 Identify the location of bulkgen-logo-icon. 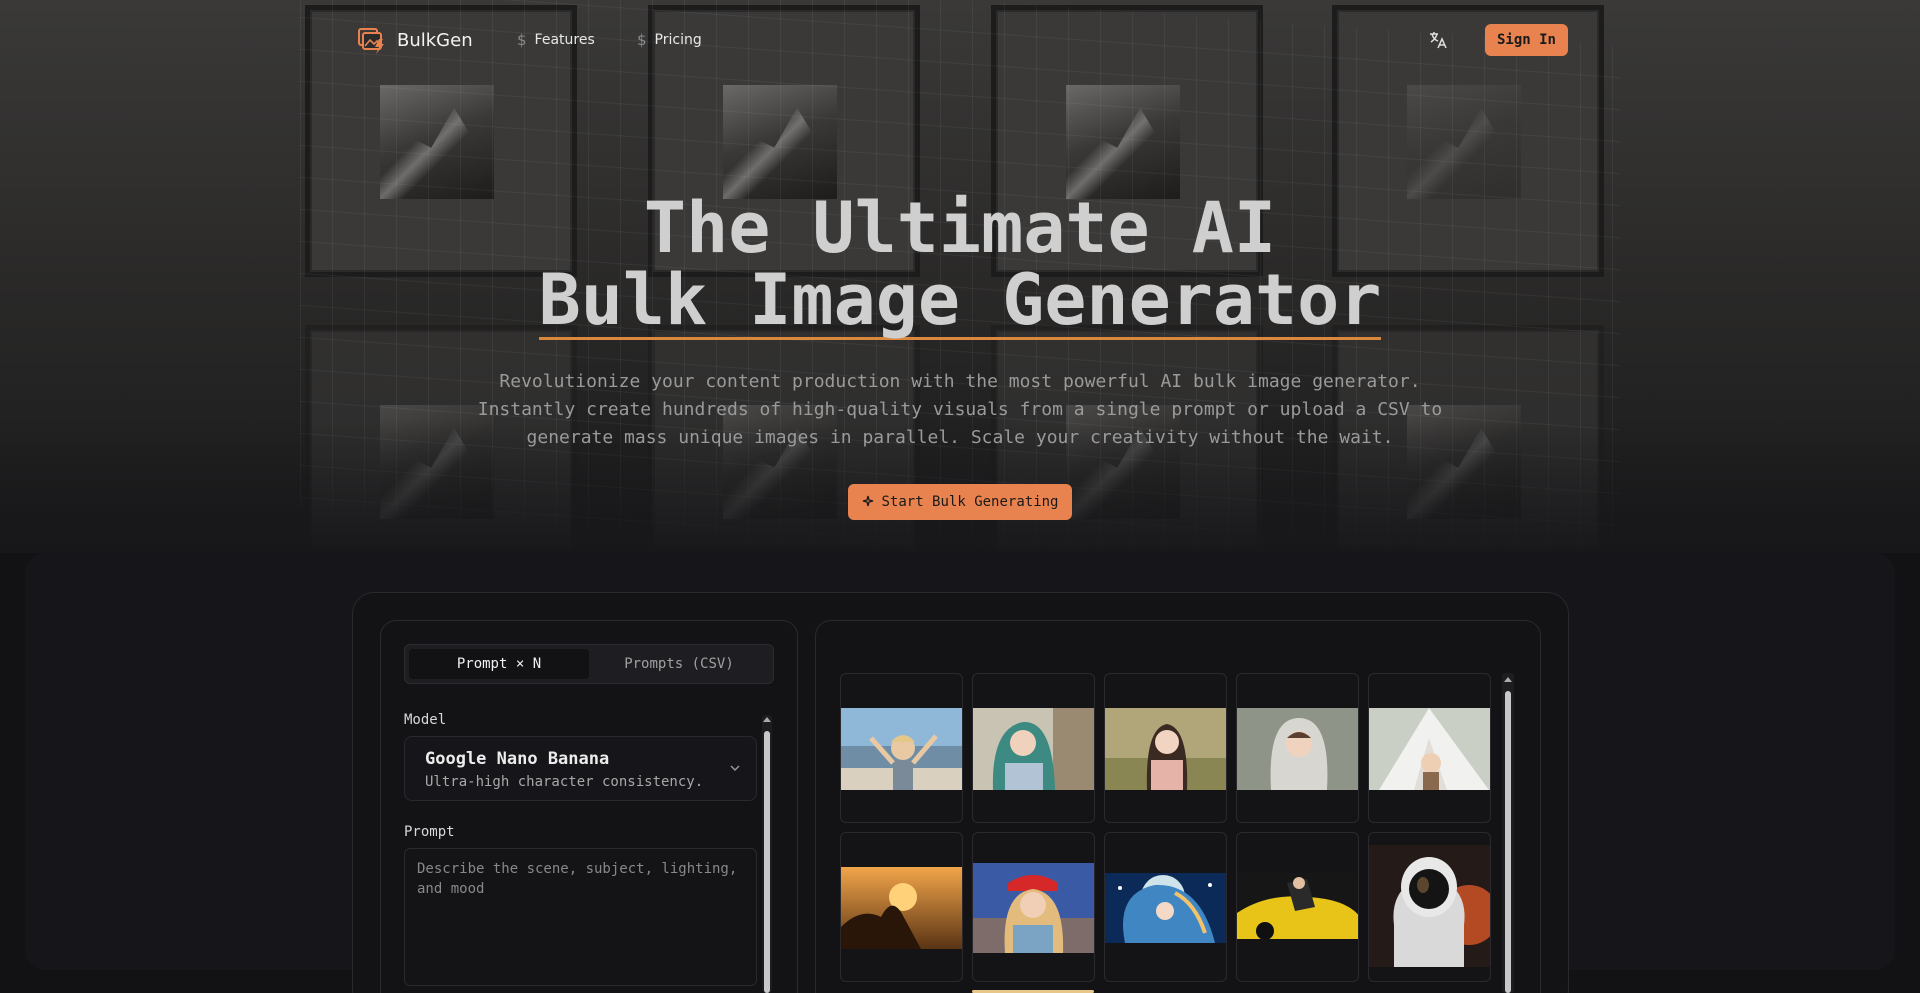
(371, 41).